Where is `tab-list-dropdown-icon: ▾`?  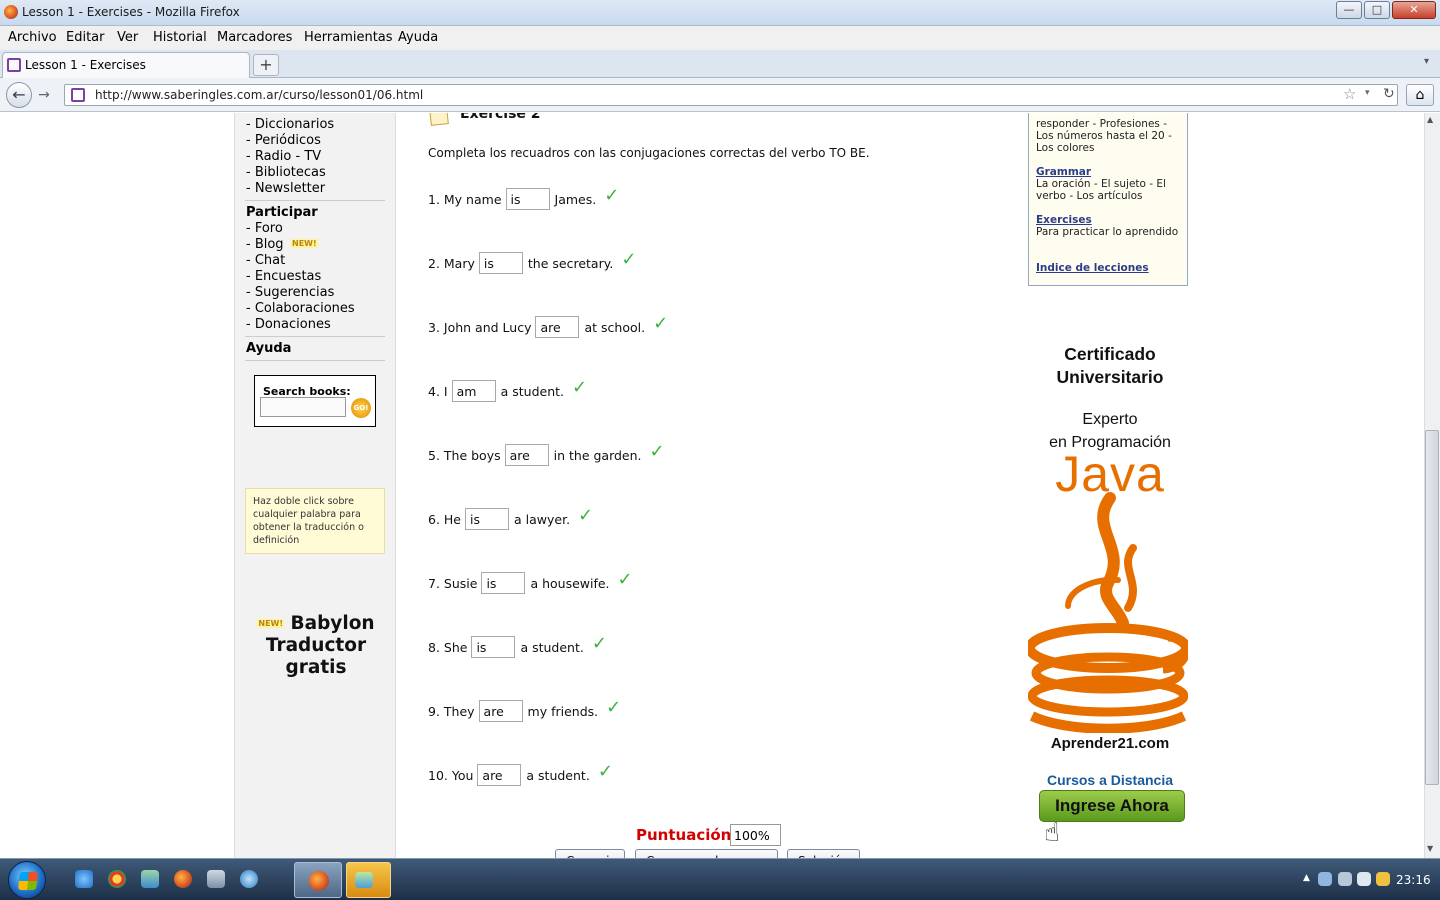
tab-list-dropdown-icon: ▾ is located at coordinates (1426, 61).